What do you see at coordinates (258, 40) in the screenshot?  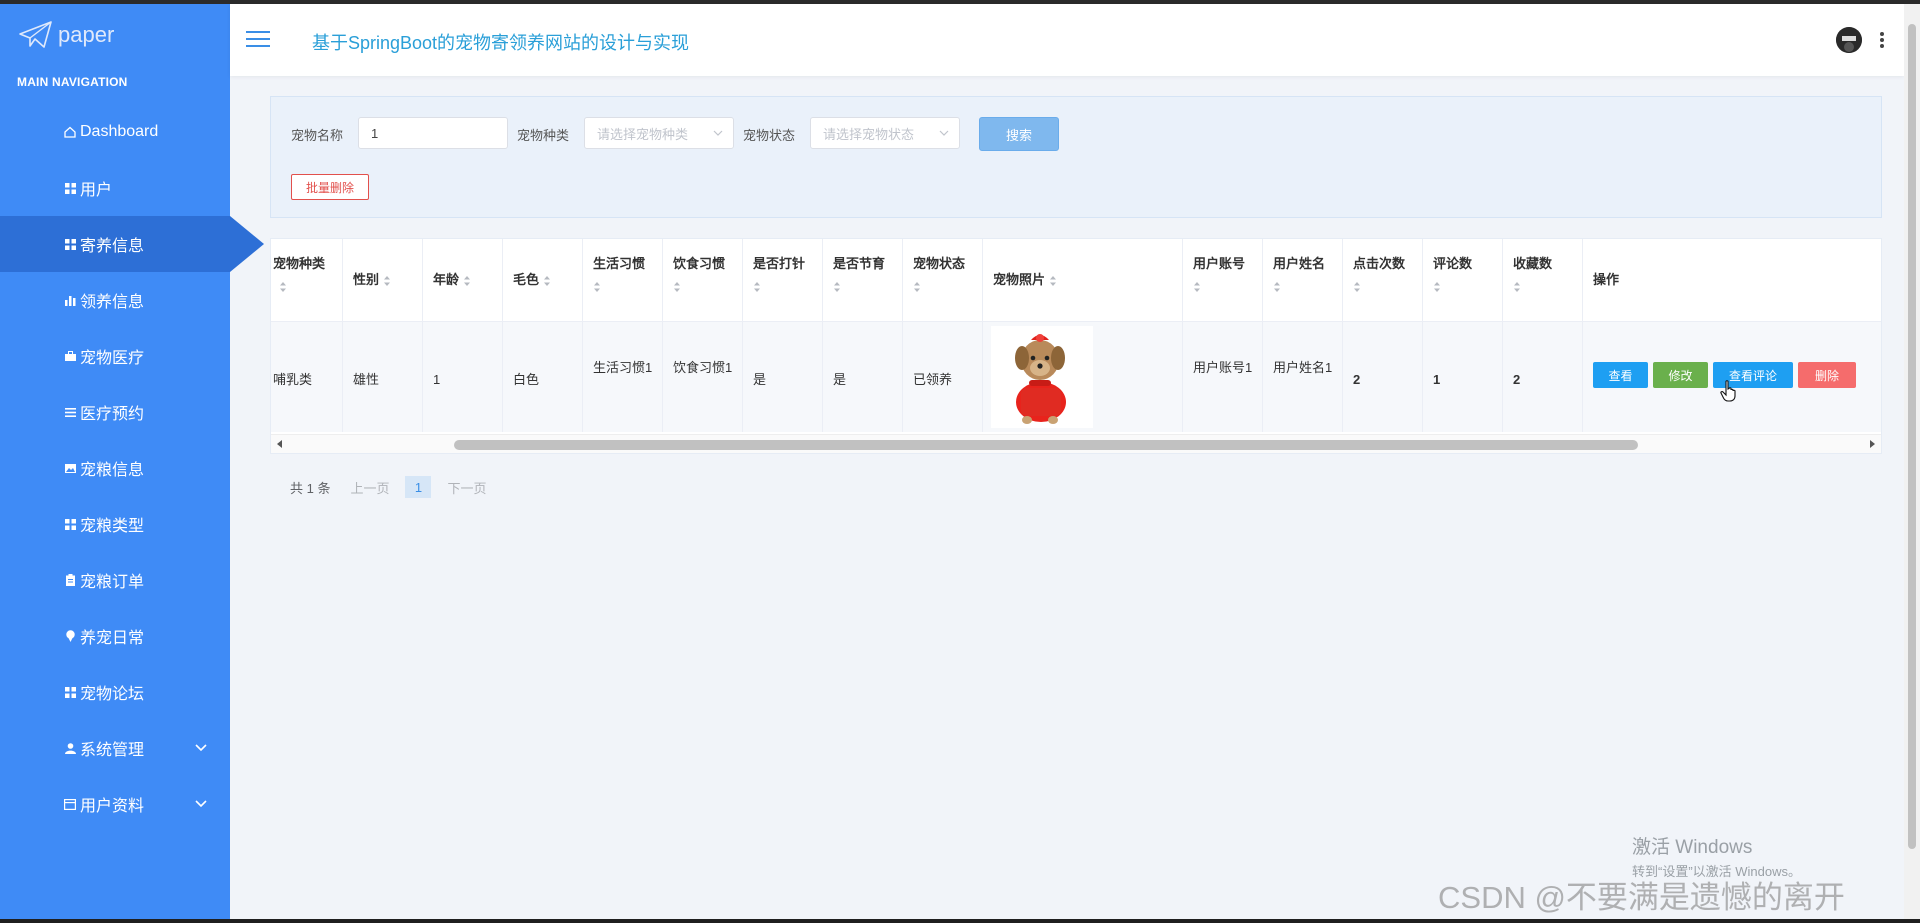 I see `menu-toggle-icon` at bounding box center [258, 40].